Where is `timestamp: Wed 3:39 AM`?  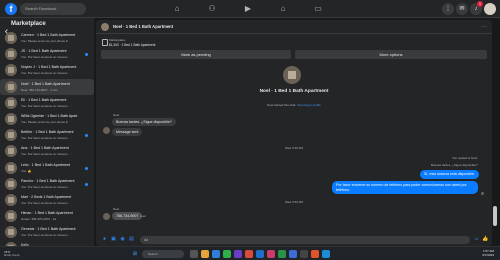
timestamp: Wed 3:39 AM is located at coordinates (294, 148).